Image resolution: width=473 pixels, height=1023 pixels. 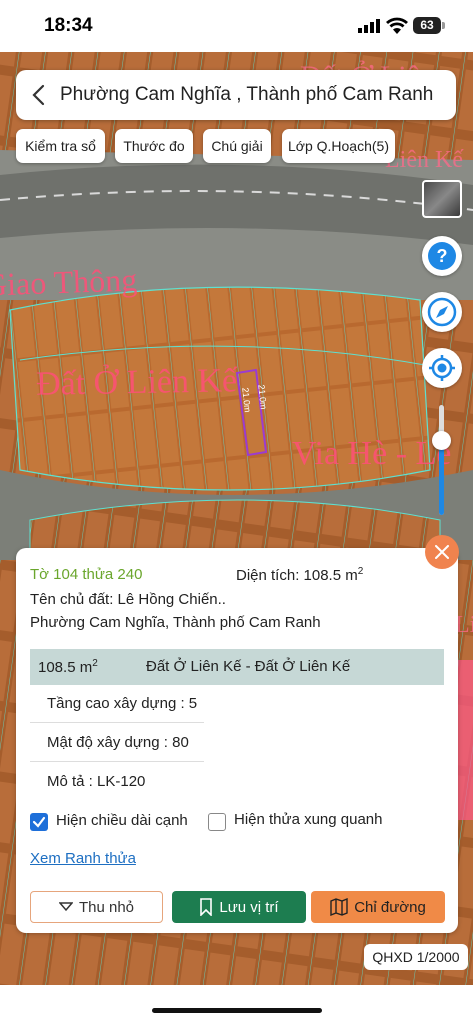 I want to click on close-panel-button, so click(x=442, y=552).